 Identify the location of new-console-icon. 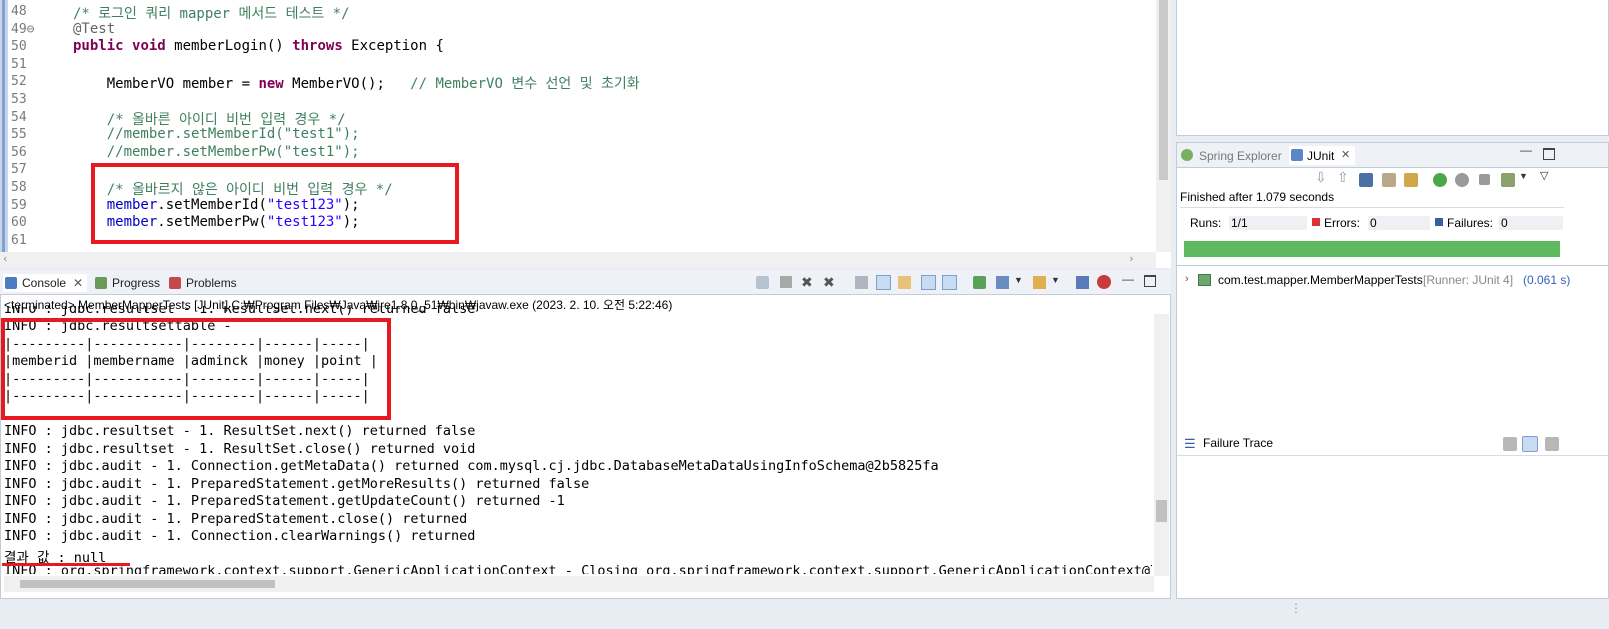
(1082, 282).